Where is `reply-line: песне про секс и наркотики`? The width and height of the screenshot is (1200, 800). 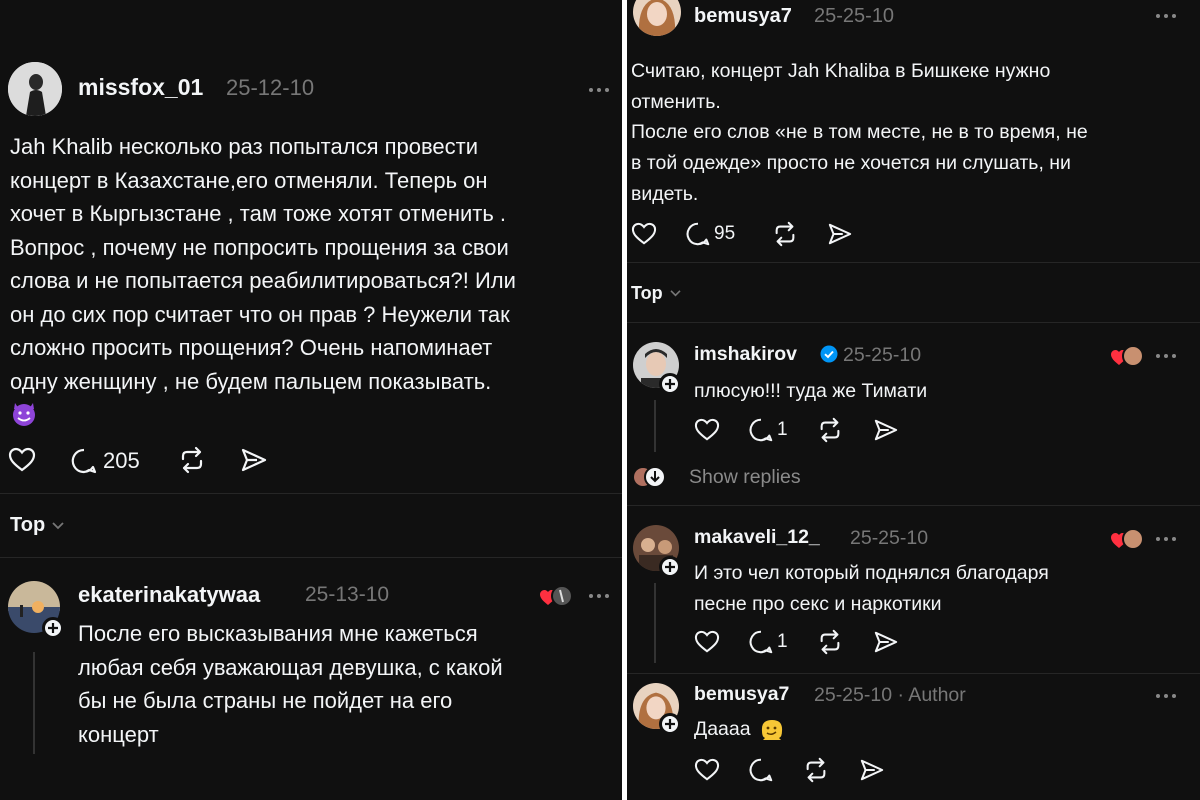 reply-line: песне про секс и наркотики is located at coordinates (818, 604).